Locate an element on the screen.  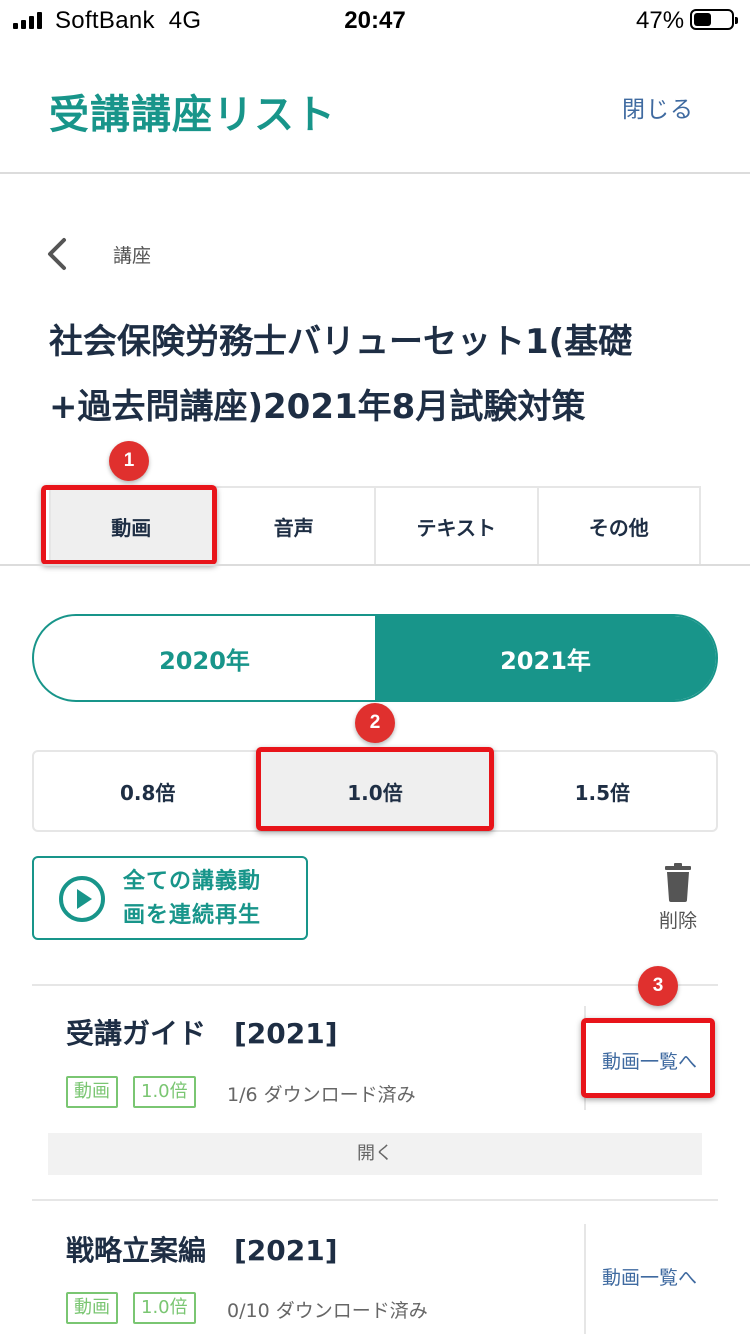
download-status: 0/10 ダウンロード済み is located at coordinates (327, 1311).